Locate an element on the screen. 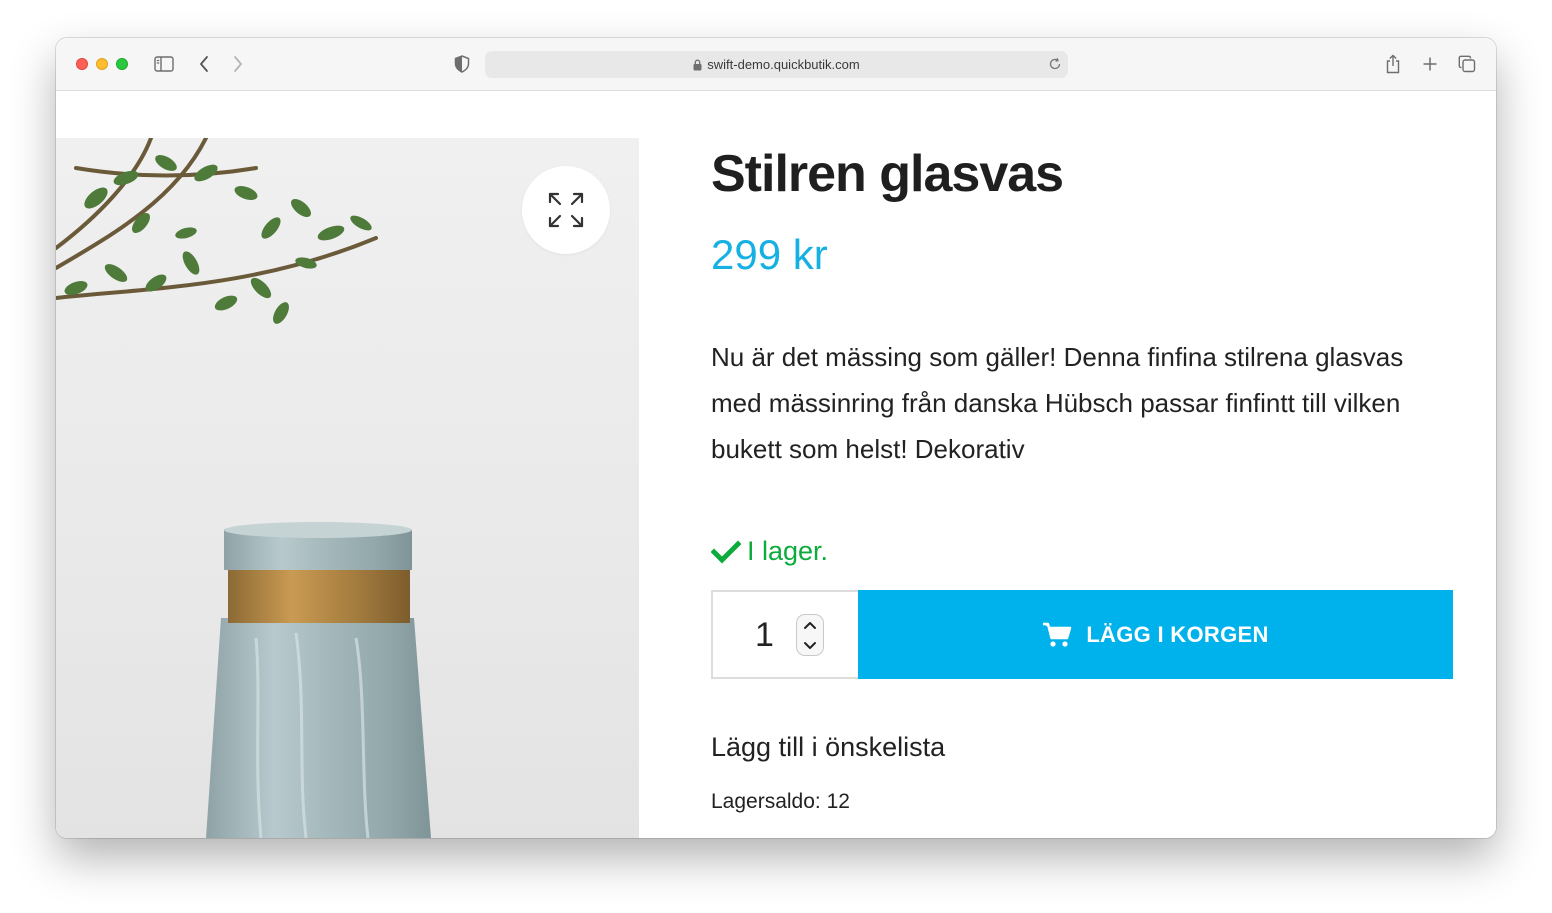 This screenshot has height=913, width=1552. back-icon is located at coordinates (204, 64).